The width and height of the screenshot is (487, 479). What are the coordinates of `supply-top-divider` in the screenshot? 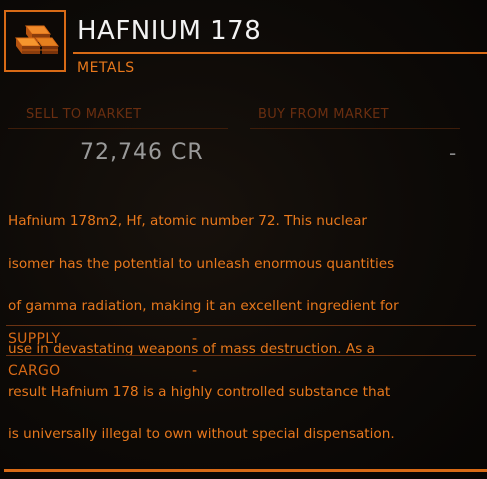 It's located at (241, 325).